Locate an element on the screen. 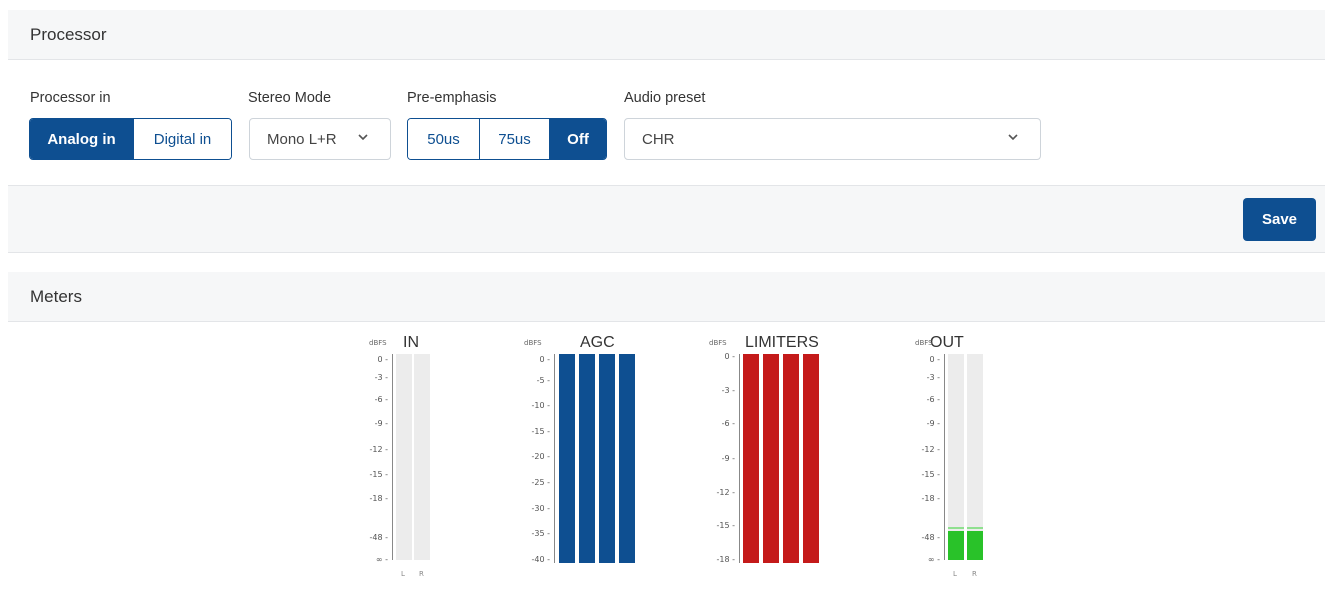 The image size is (1325, 593). processor-in-label: Processor in is located at coordinates (70, 98).